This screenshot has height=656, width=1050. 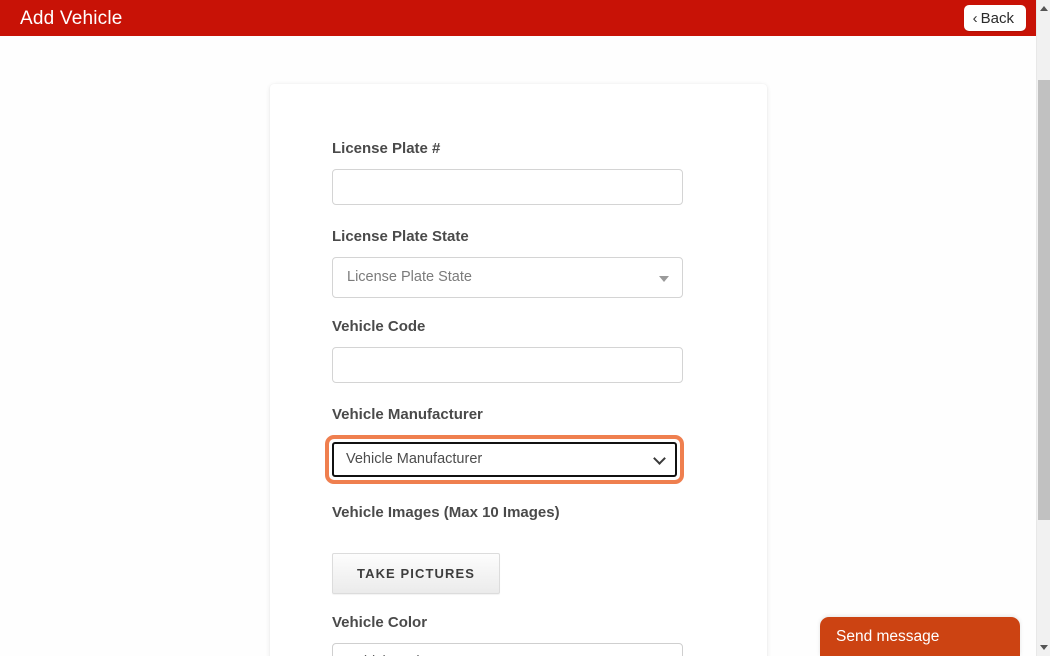 What do you see at coordinates (1043, 8) in the screenshot?
I see `scrollbar-up-arrow-icon` at bounding box center [1043, 8].